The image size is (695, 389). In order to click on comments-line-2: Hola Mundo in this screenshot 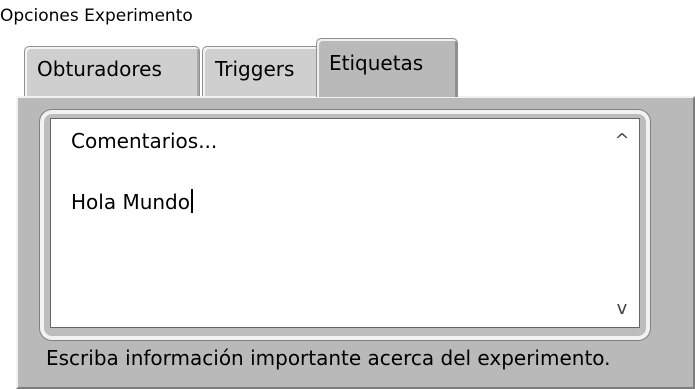, I will do `click(132, 201)`.